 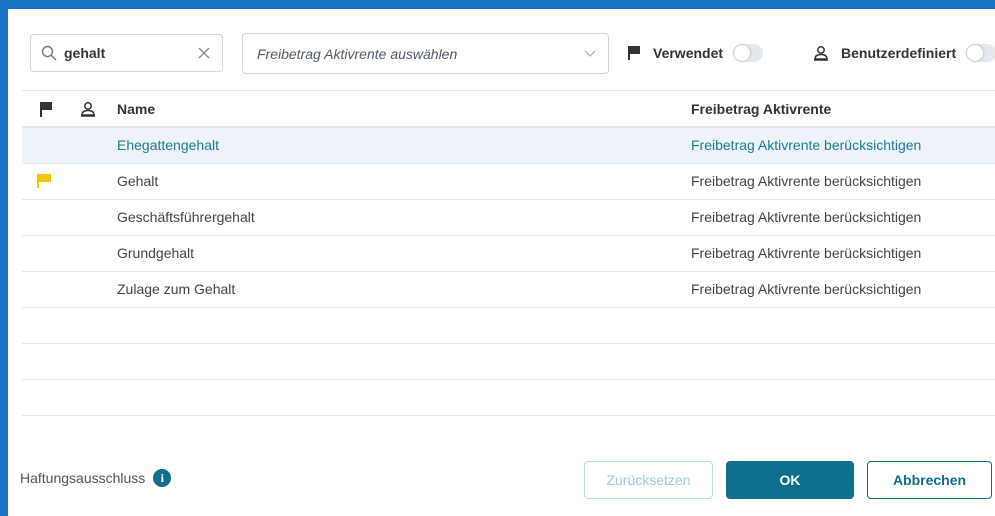 What do you see at coordinates (168, 145) in the screenshot?
I see `row-name: Ehegattengehalt` at bounding box center [168, 145].